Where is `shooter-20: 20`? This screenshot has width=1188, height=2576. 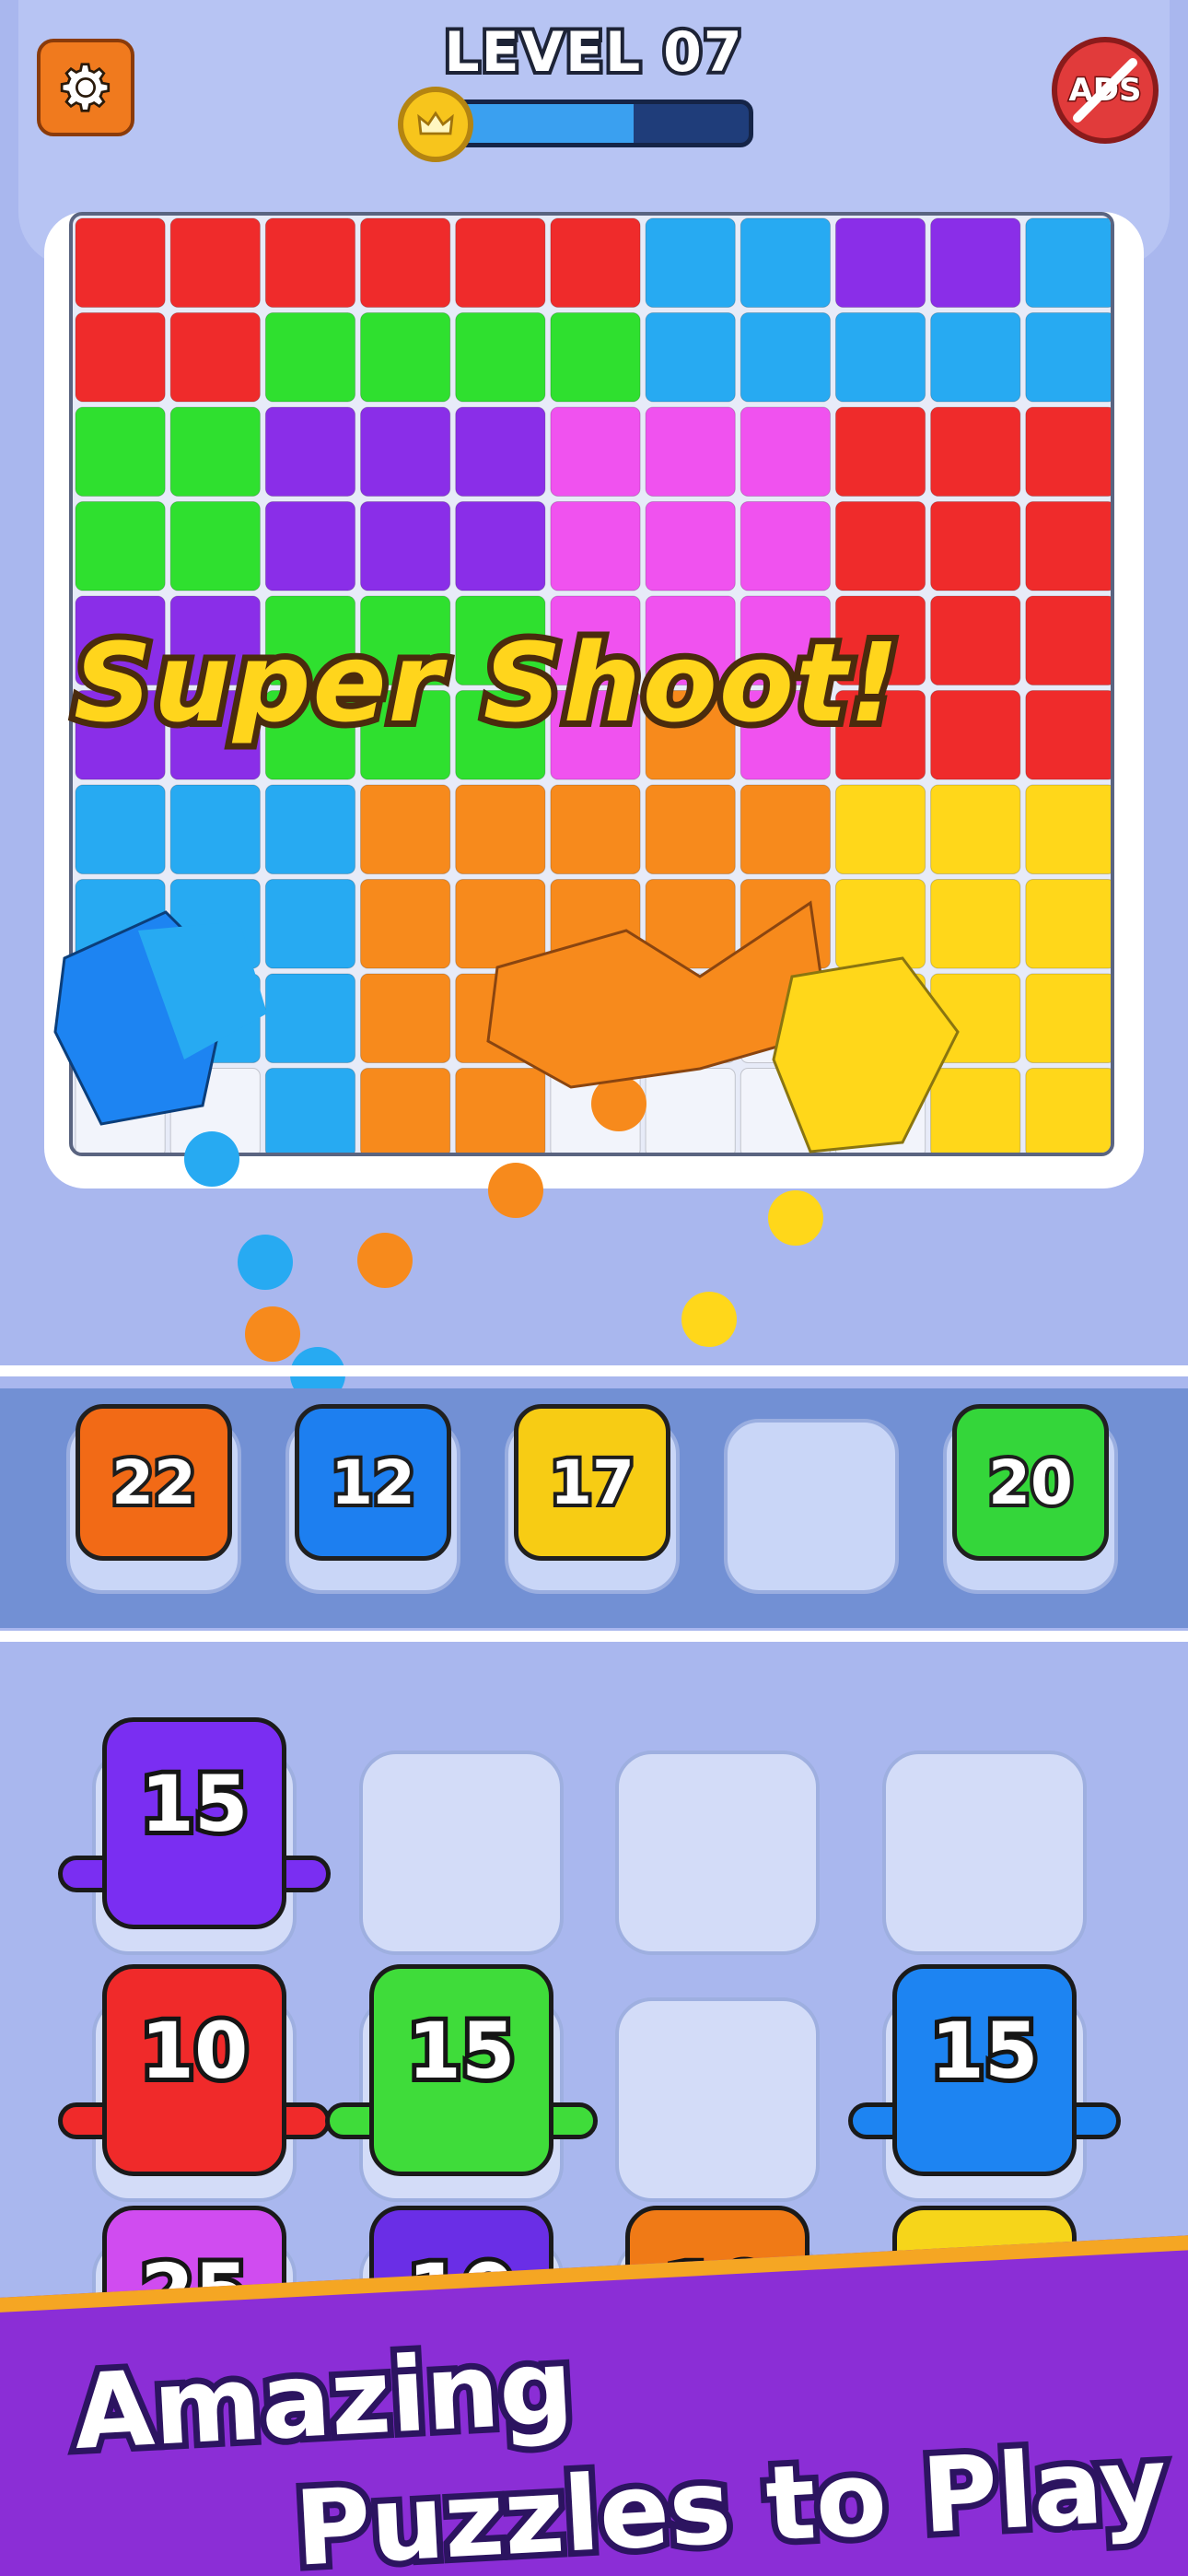
shooter-20: 20 is located at coordinates (1030, 1482).